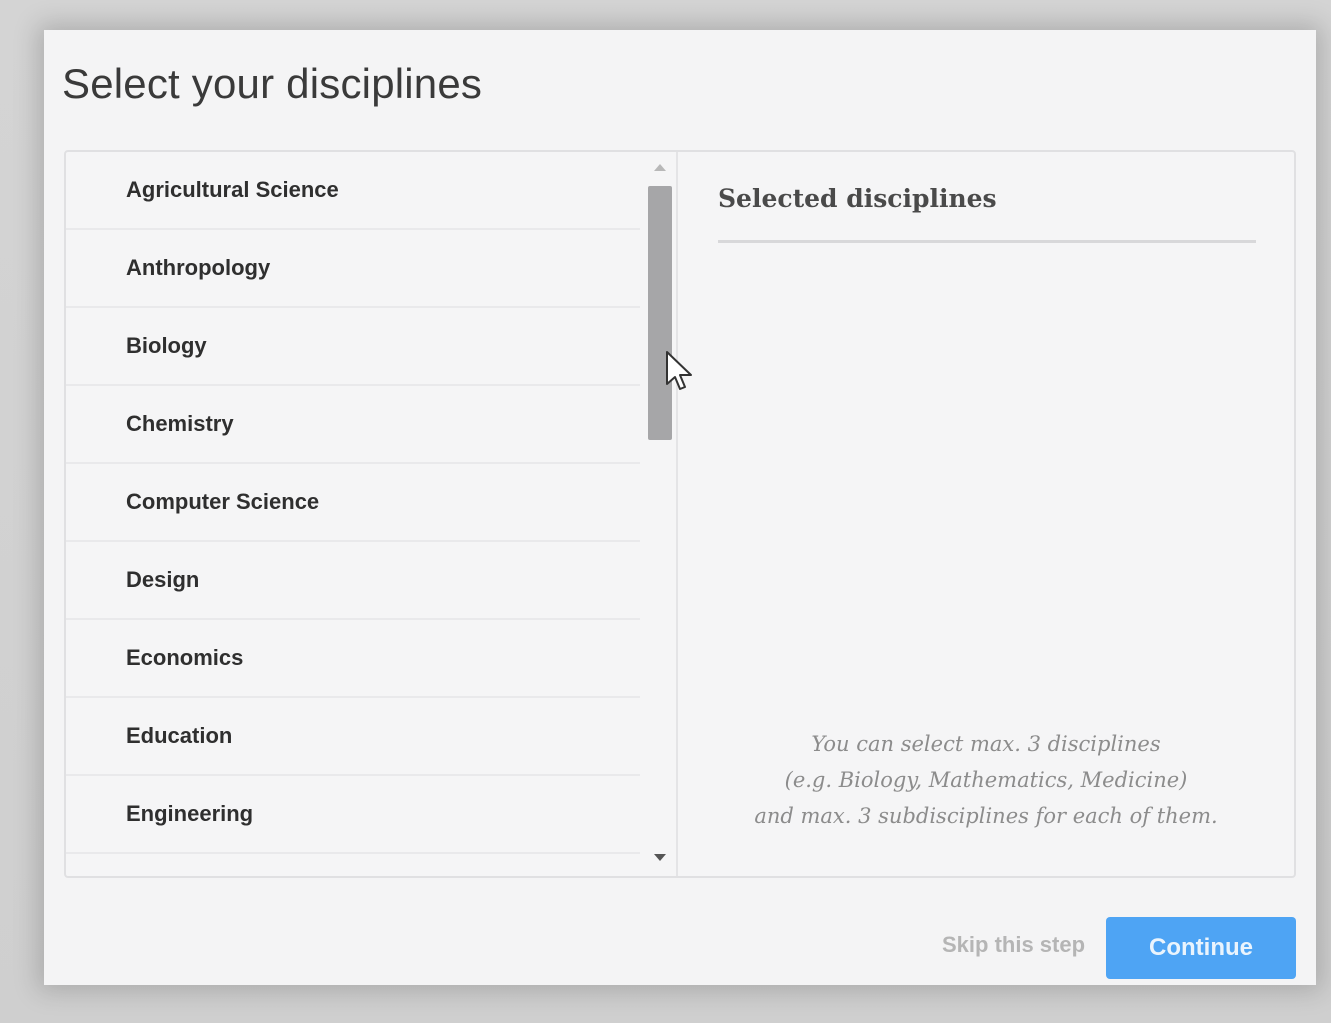 The image size is (1331, 1023). I want to click on discipline-item-biology: Biology, so click(353, 347).